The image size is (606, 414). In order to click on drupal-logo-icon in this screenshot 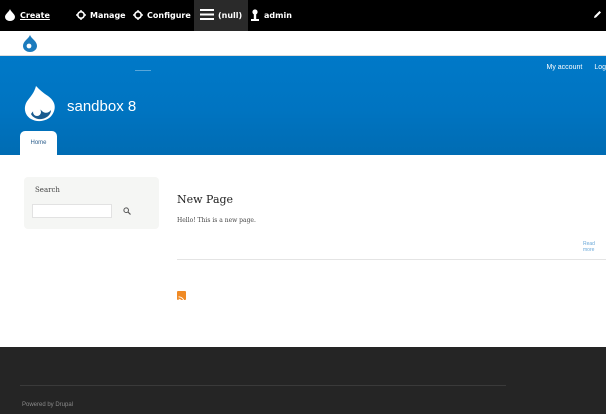, I will do `click(30, 46)`.